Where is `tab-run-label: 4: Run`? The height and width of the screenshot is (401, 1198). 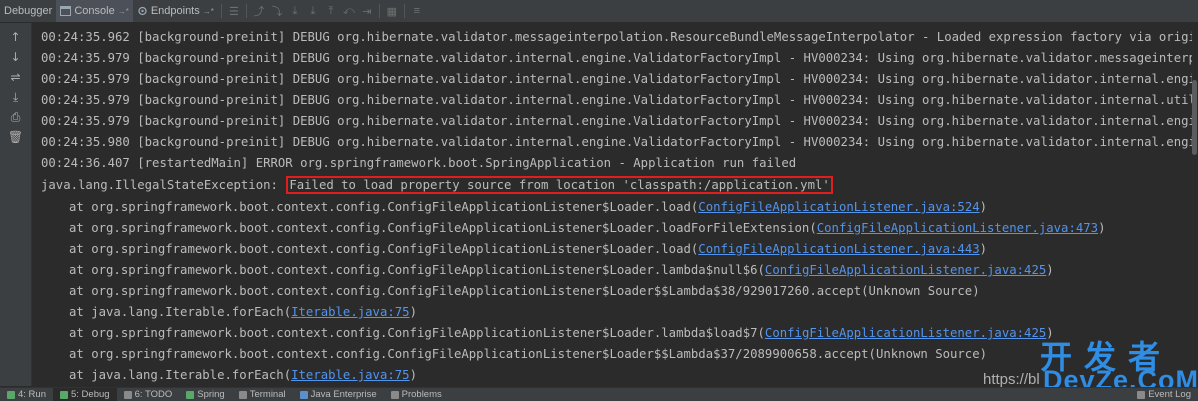 tab-run-label: 4: Run is located at coordinates (32, 394).